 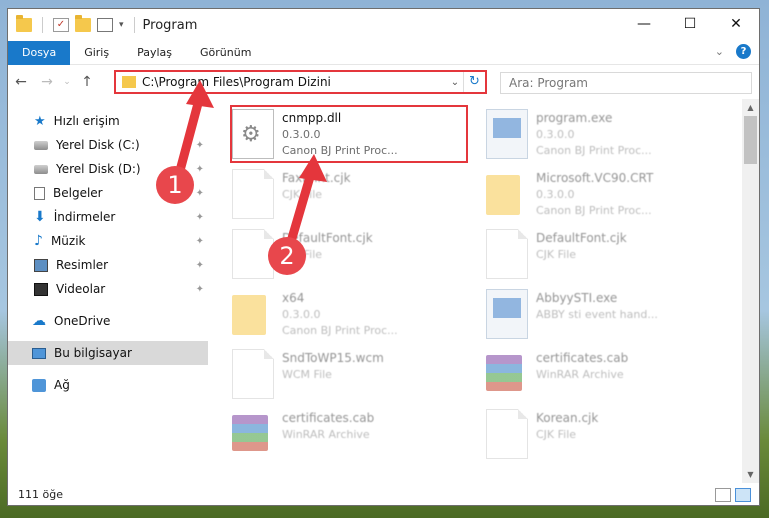 What do you see at coordinates (287, 256) in the screenshot?
I see `step-2-badge: 2` at bounding box center [287, 256].